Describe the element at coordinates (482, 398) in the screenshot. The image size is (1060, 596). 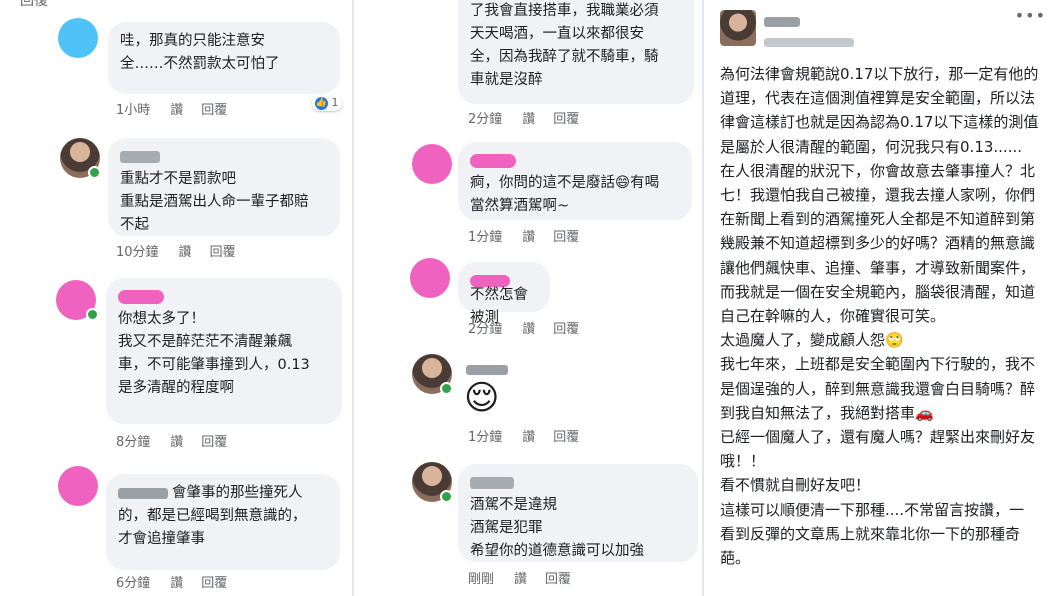
I see `relieved-face-emoji: 😌` at that location.